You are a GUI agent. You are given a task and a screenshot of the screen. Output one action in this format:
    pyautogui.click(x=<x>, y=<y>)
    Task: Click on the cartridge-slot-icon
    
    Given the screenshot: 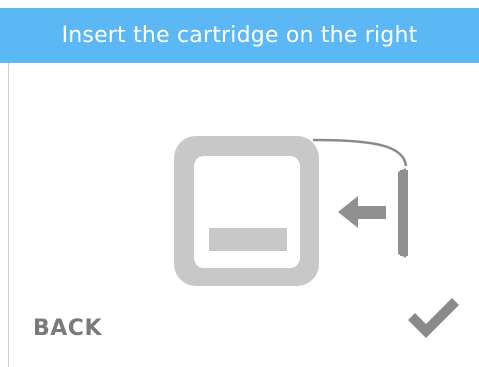 What is the action you would take?
    pyautogui.click(x=403, y=213)
    